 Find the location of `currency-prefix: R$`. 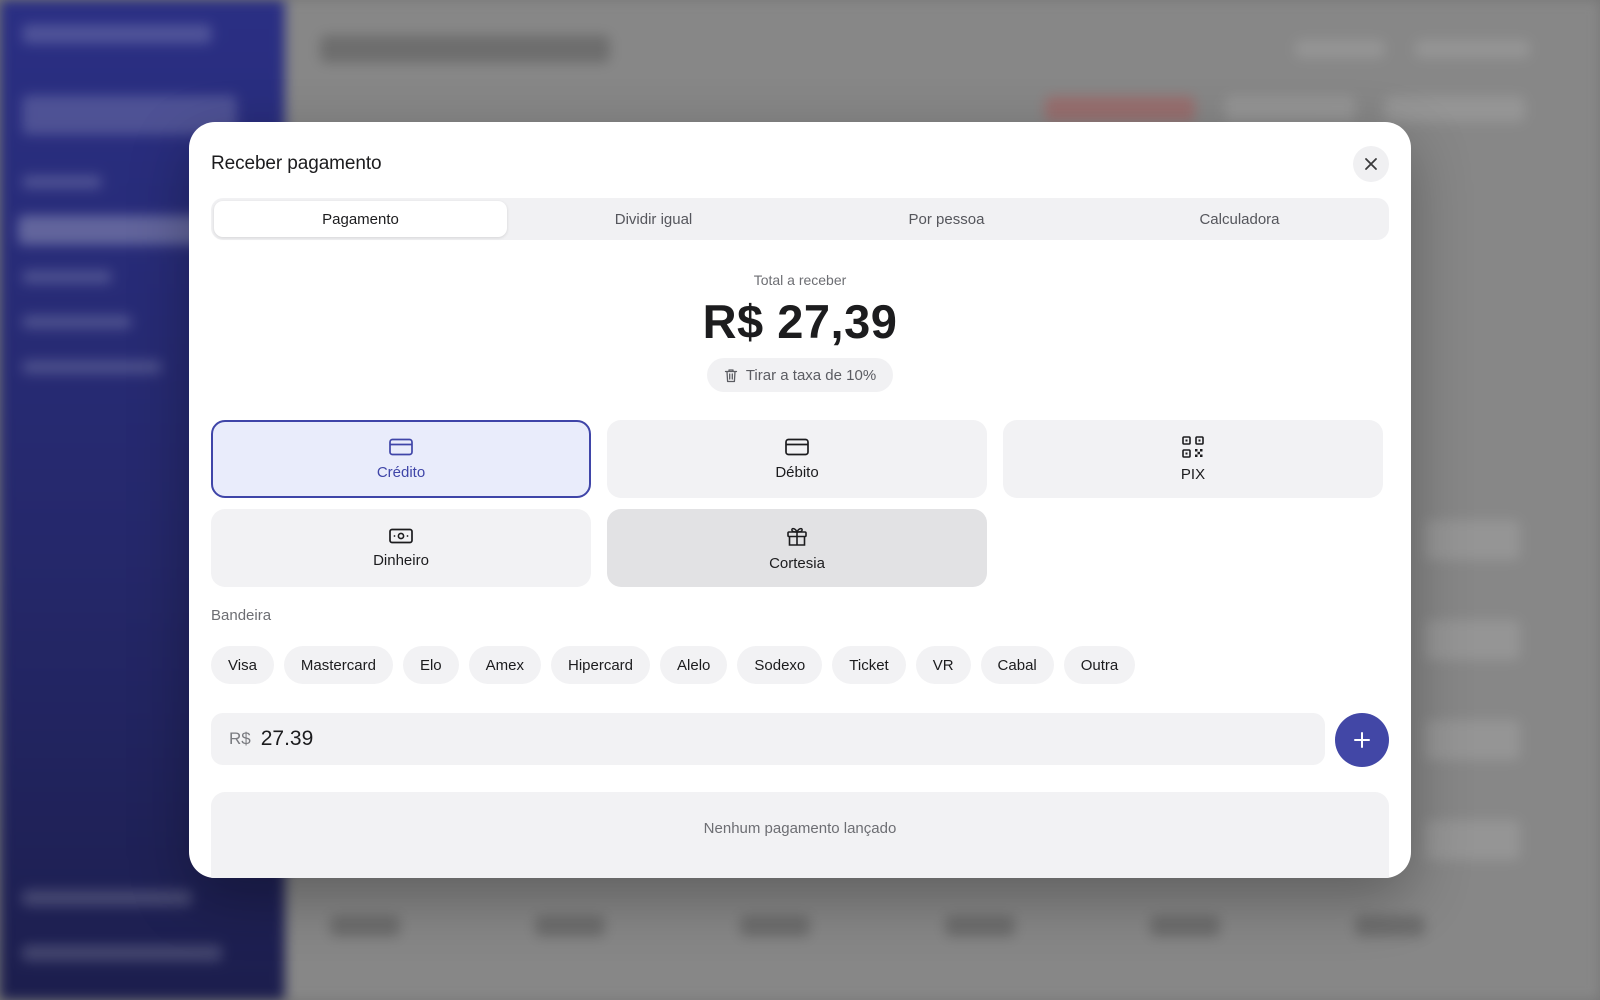

currency-prefix: R$ is located at coordinates (240, 738).